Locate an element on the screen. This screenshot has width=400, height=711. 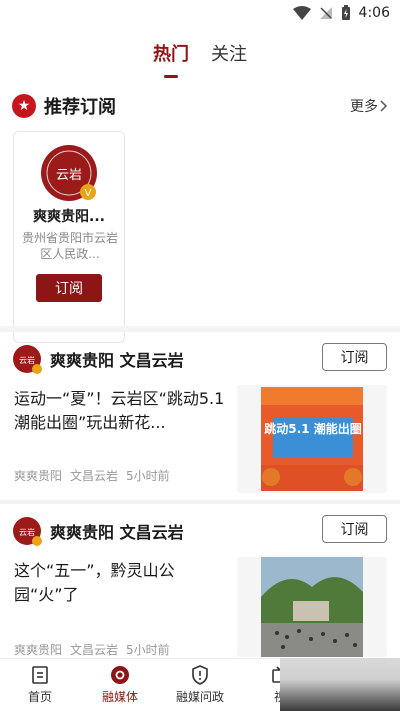
more-link: 更多 is located at coordinates (369, 106).